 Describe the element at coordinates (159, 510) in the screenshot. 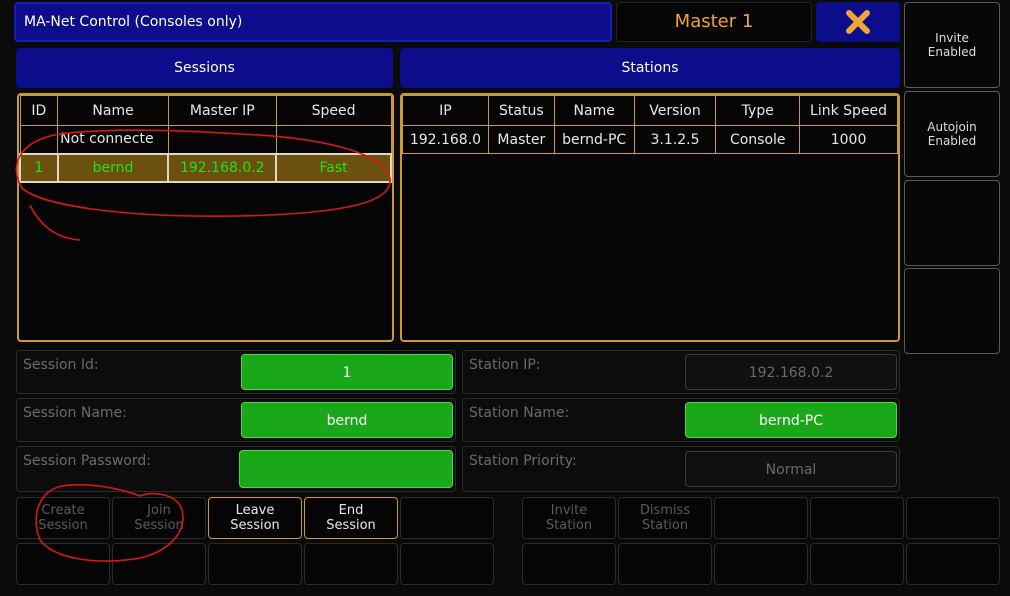

I see `join-session-line1: Join` at that location.